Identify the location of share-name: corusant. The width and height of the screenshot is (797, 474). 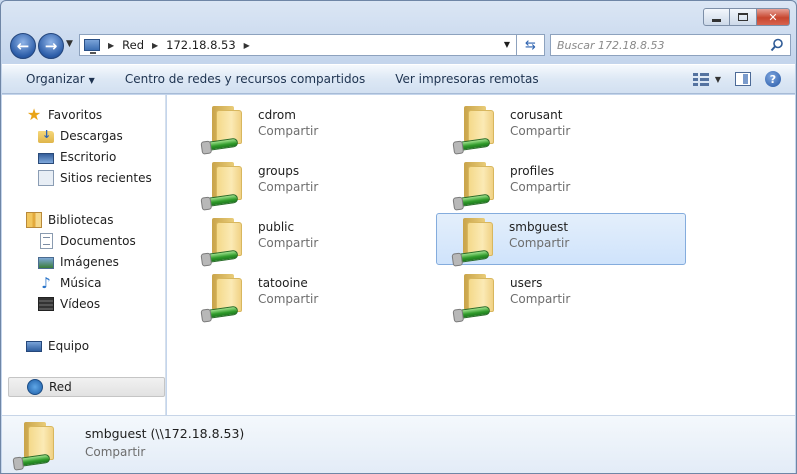
(536, 115).